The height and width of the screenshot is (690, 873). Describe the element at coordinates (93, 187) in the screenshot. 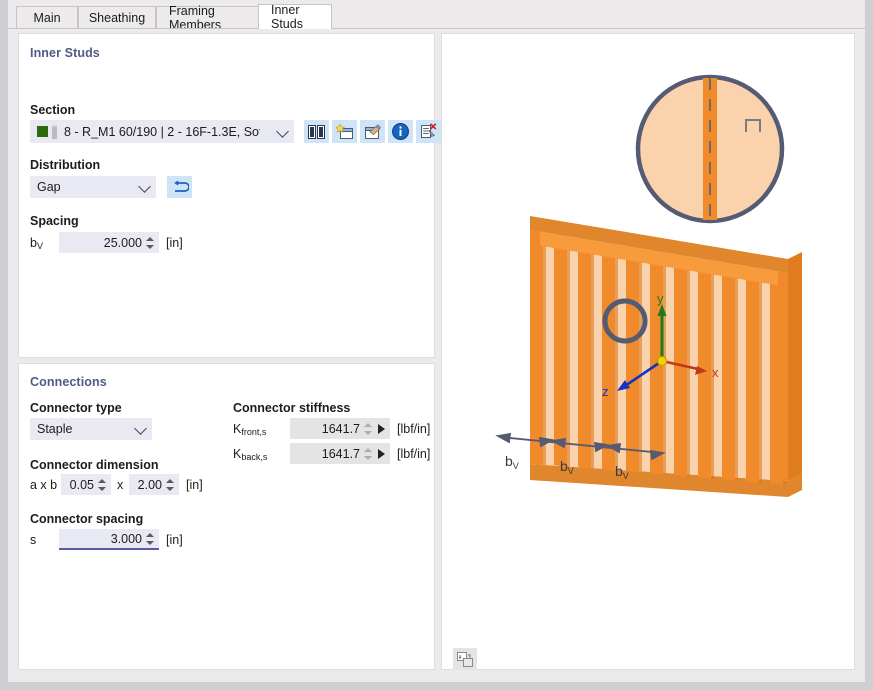

I see `distribution-combobox: Gap` at that location.